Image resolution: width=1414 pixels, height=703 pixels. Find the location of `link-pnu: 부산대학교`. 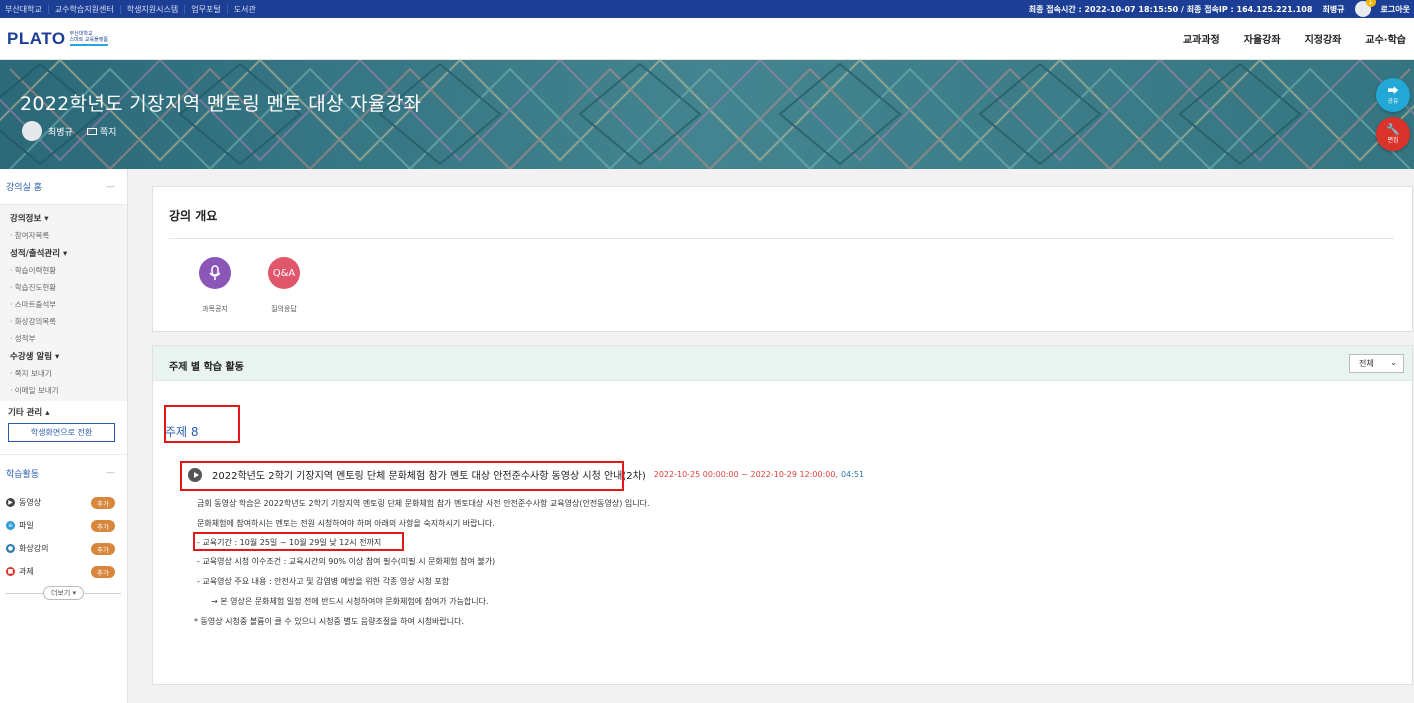

link-pnu: 부산대학교 is located at coordinates (27, 9).